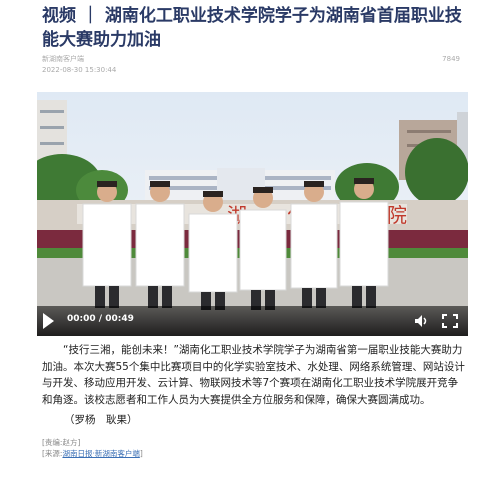  Describe the element at coordinates (101, 420) in the screenshot. I see `article-byline: （罗杨 耿果）` at that location.